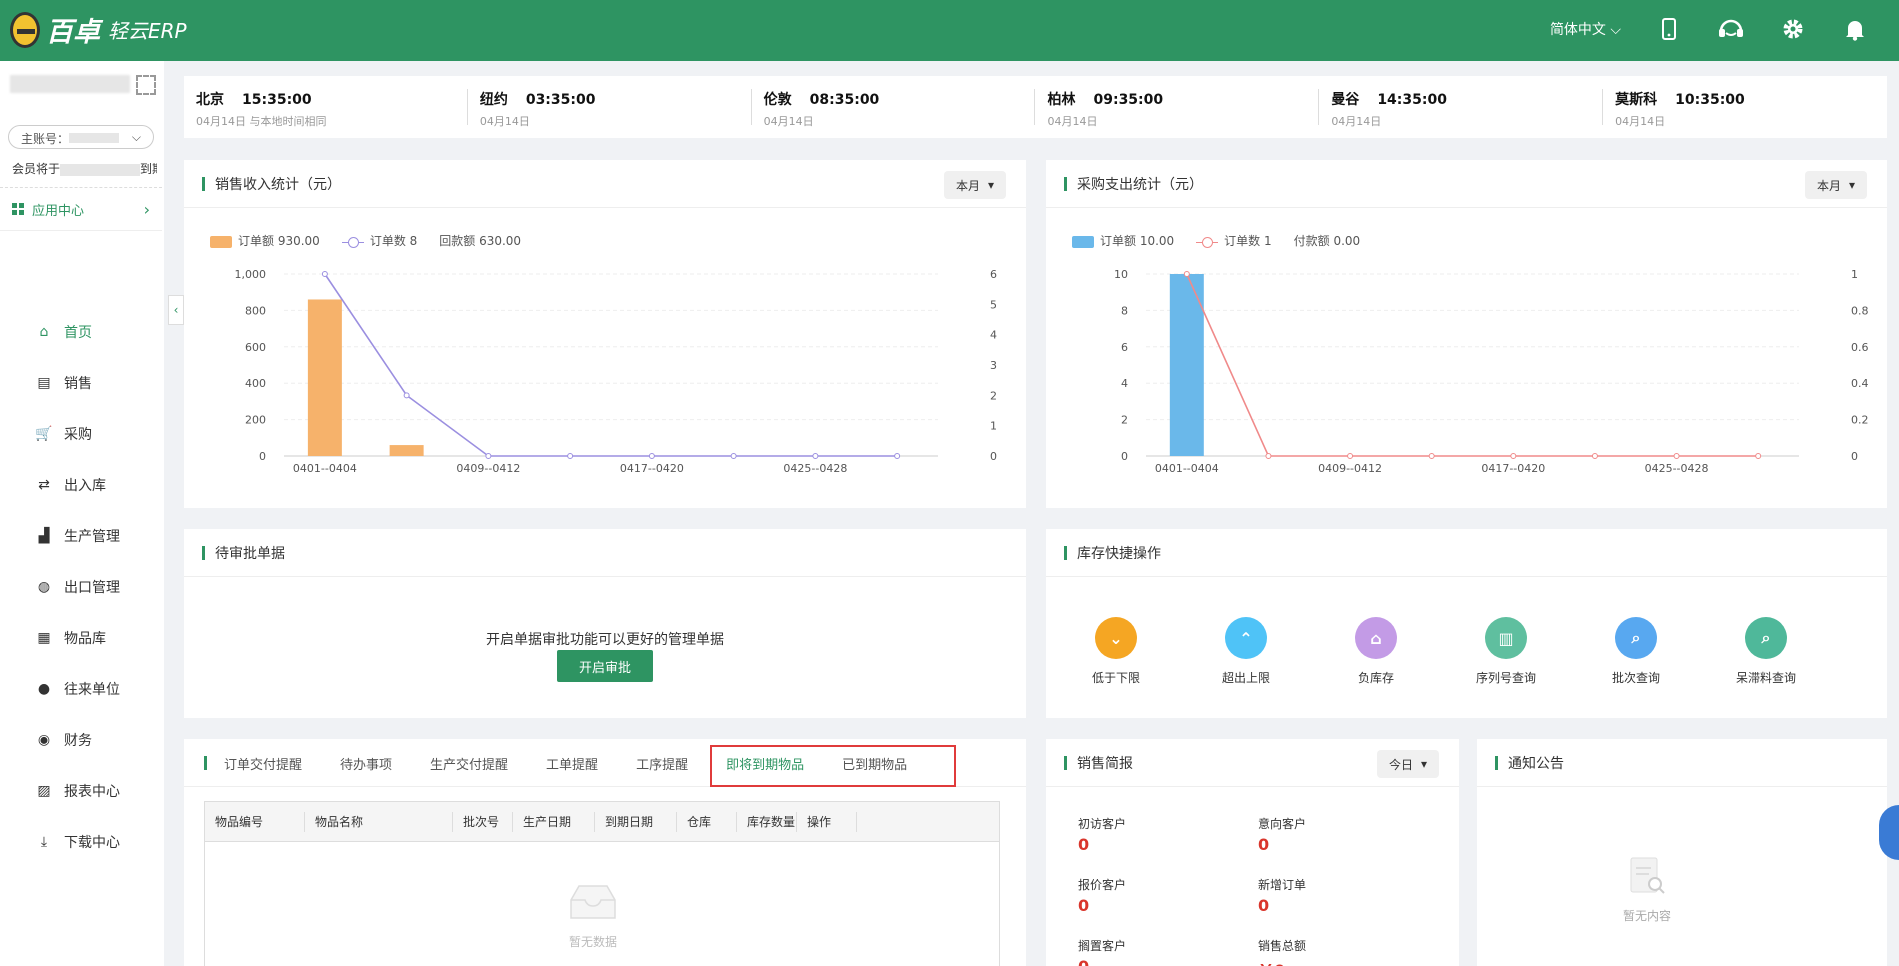 This screenshot has width=1899, height=966. Describe the element at coordinates (82, 790) in the screenshot. I see `sidebar-item-9: ▨ 报表中心` at that location.